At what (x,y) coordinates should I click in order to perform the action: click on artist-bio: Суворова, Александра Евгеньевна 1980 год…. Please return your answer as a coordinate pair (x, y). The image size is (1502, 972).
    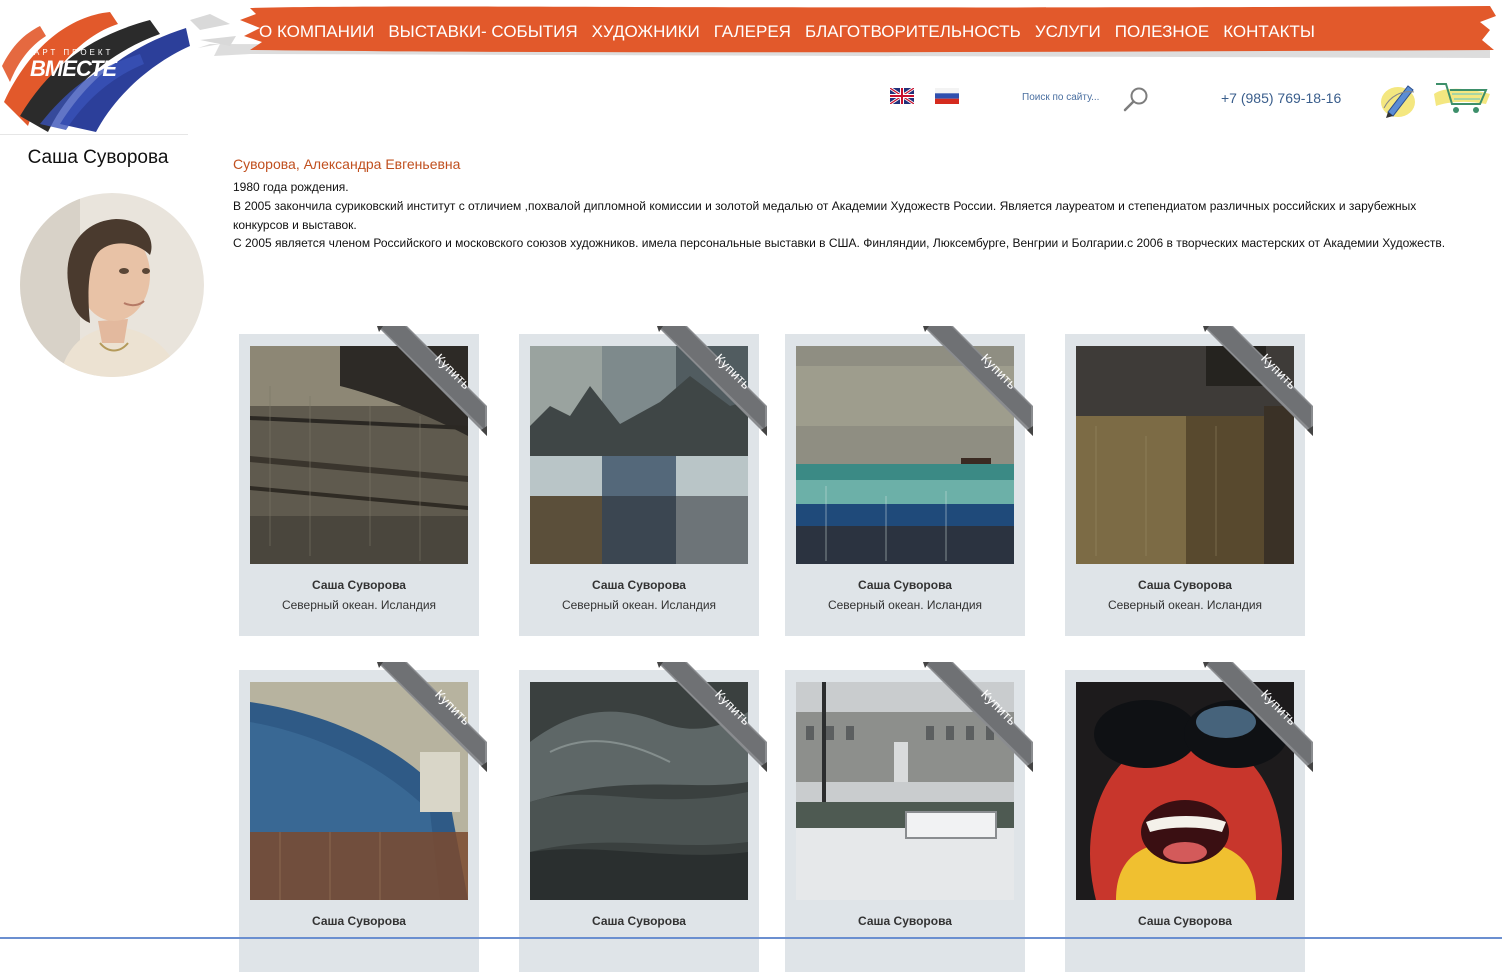
    Looking at the image, I should click on (843, 204).